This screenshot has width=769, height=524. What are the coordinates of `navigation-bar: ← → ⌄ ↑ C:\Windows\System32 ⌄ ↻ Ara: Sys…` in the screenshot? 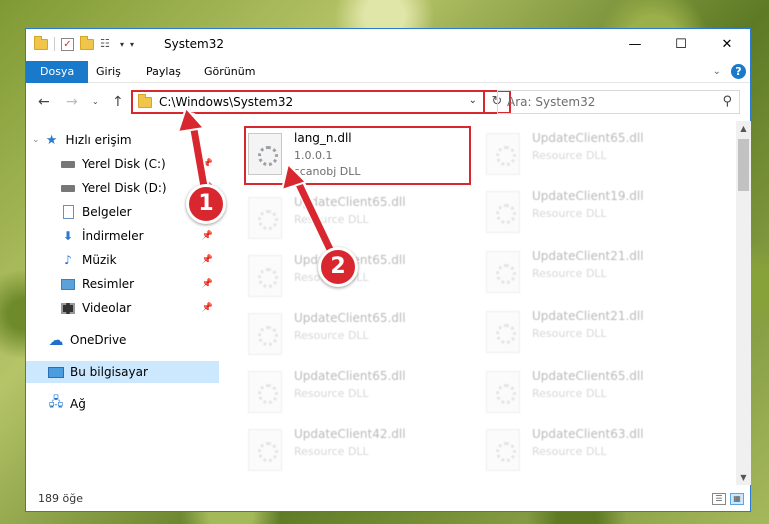 It's located at (388, 102).